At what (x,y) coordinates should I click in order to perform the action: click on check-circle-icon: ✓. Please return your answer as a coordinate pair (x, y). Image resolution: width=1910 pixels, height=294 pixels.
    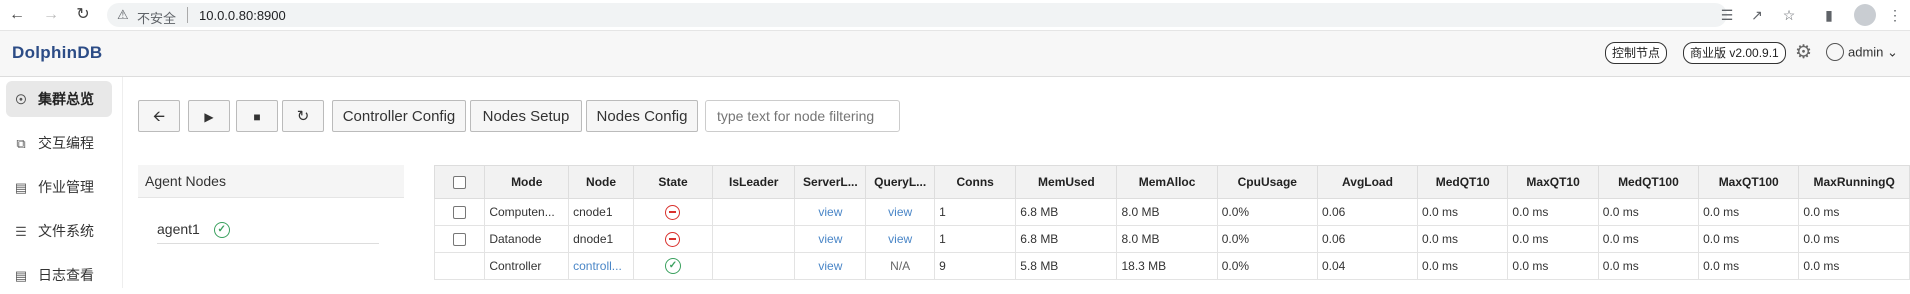
    Looking at the image, I should click on (221, 230).